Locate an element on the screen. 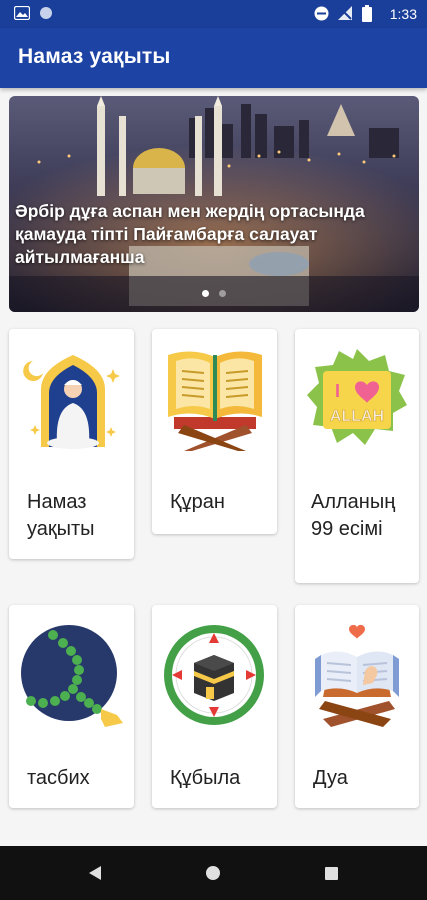 Image resolution: width=427 pixels, height=900 pixels. system-nav-bar is located at coordinates (213, 873).